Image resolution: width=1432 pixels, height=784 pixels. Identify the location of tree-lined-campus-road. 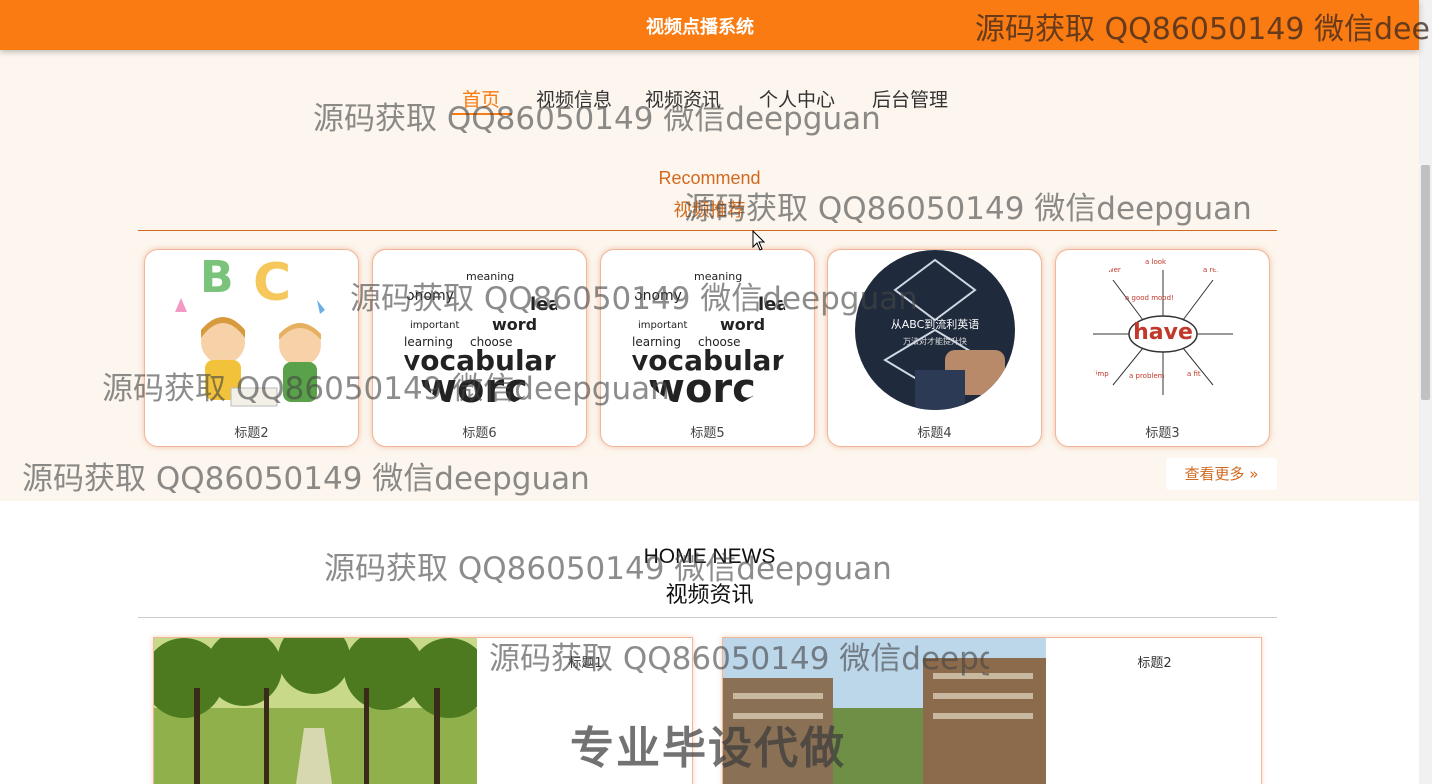
(321, 711).